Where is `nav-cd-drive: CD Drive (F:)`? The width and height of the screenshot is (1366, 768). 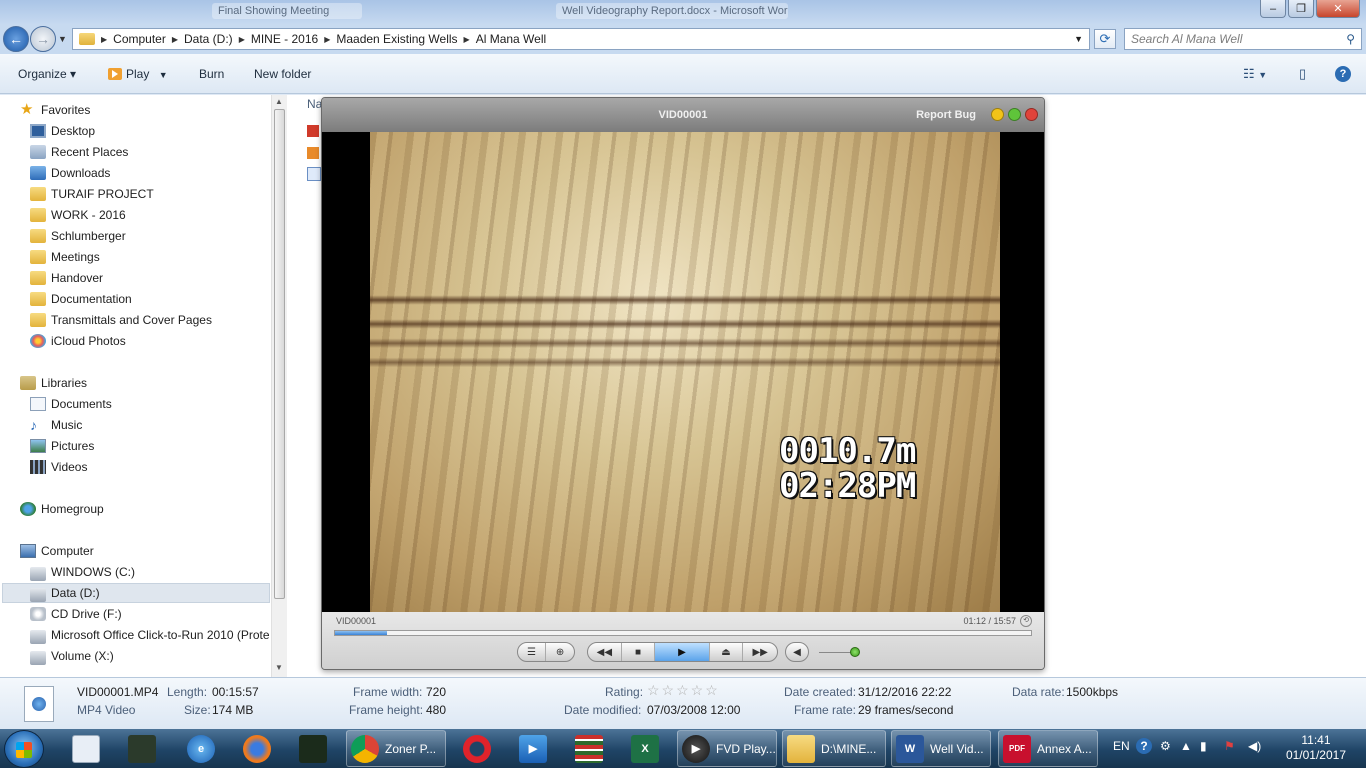 nav-cd-drive: CD Drive (F:) is located at coordinates (76, 614).